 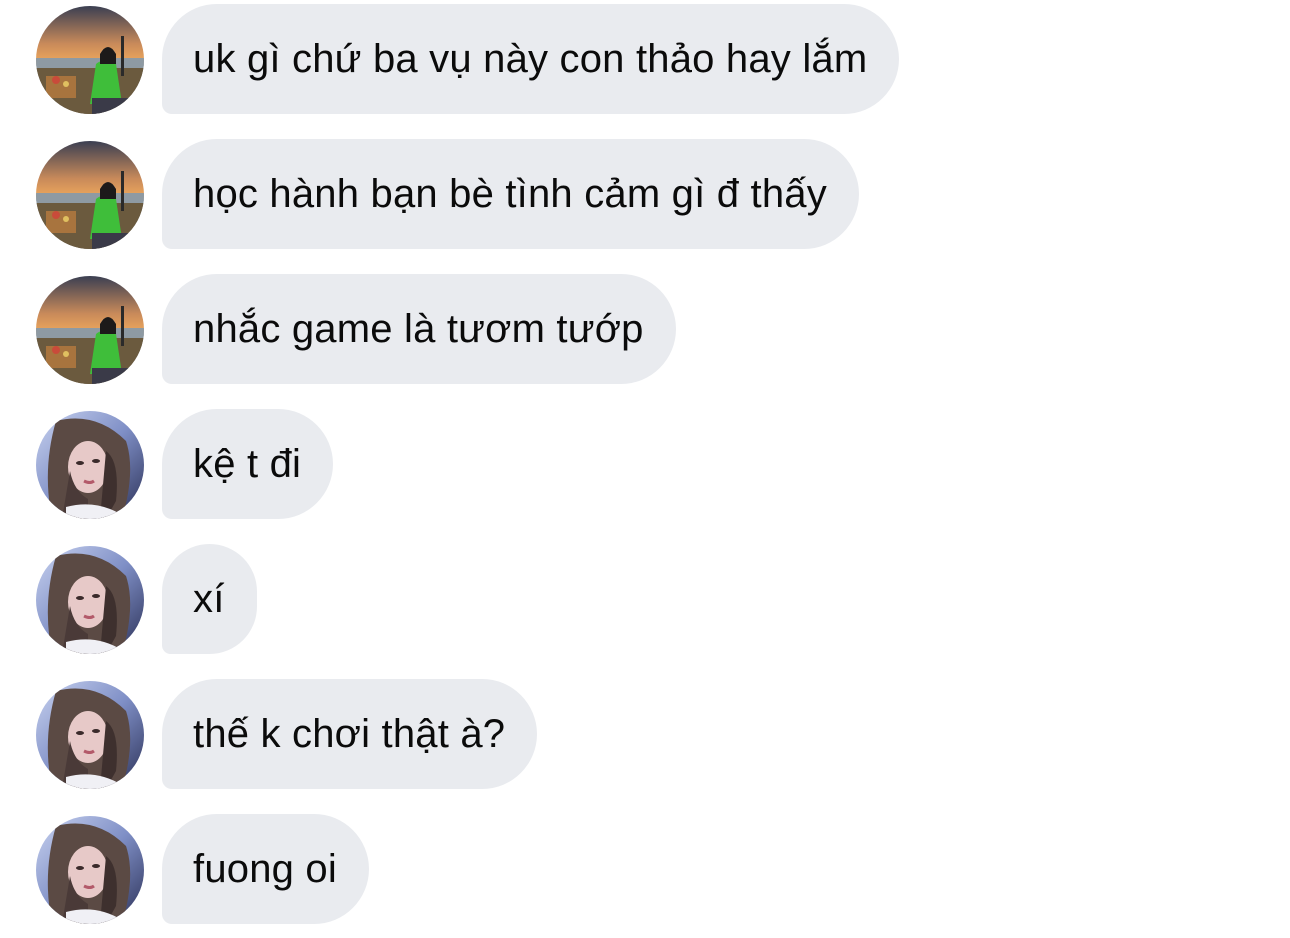 What do you see at coordinates (645, 733) in the screenshot?
I see `message-row: thế k chơi thật à?` at bounding box center [645, 733].